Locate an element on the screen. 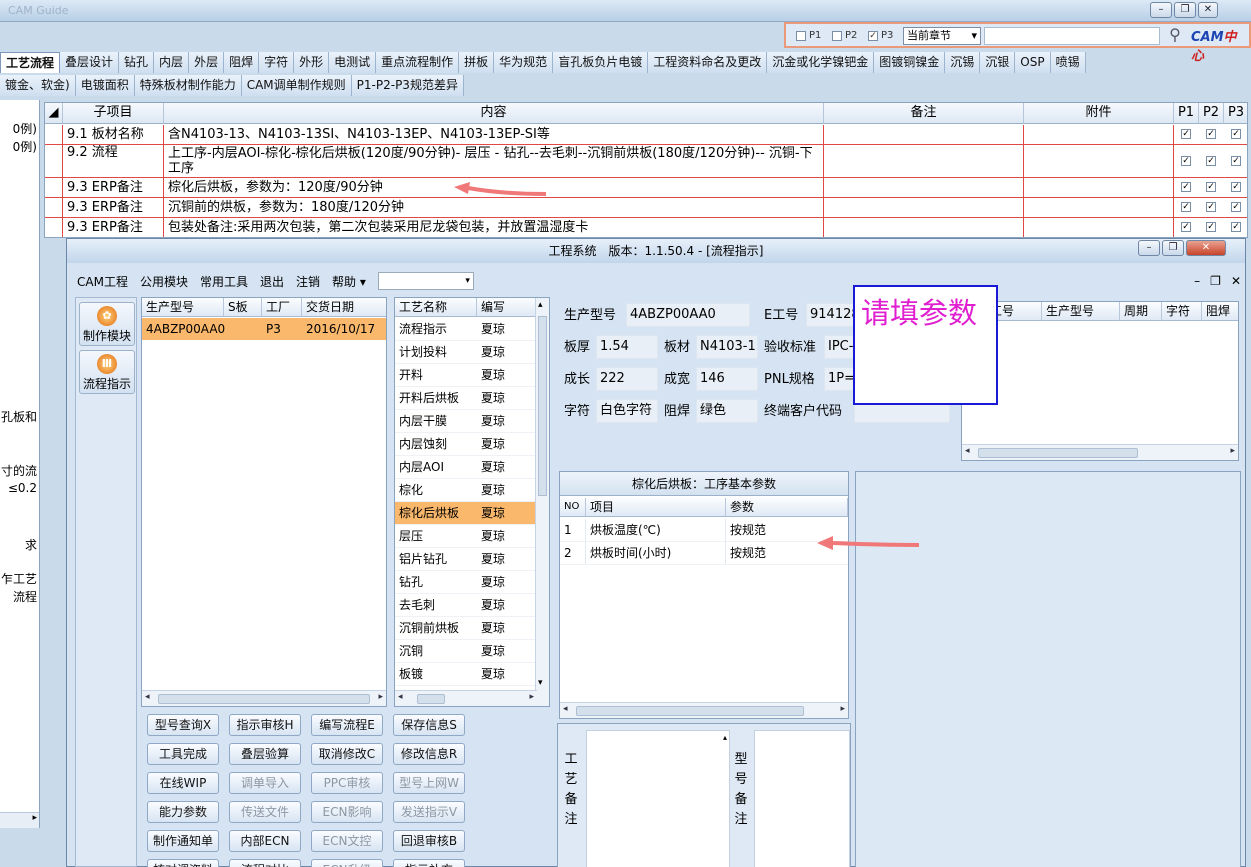 Image resolution: width=1251 pixels, height=867 pixels. table-row: 9.3 ERP备注 沉铜前的烘板，参数为：180度/120分钟 ✓ ✓ ✓ is located at coordinates (646, 208).